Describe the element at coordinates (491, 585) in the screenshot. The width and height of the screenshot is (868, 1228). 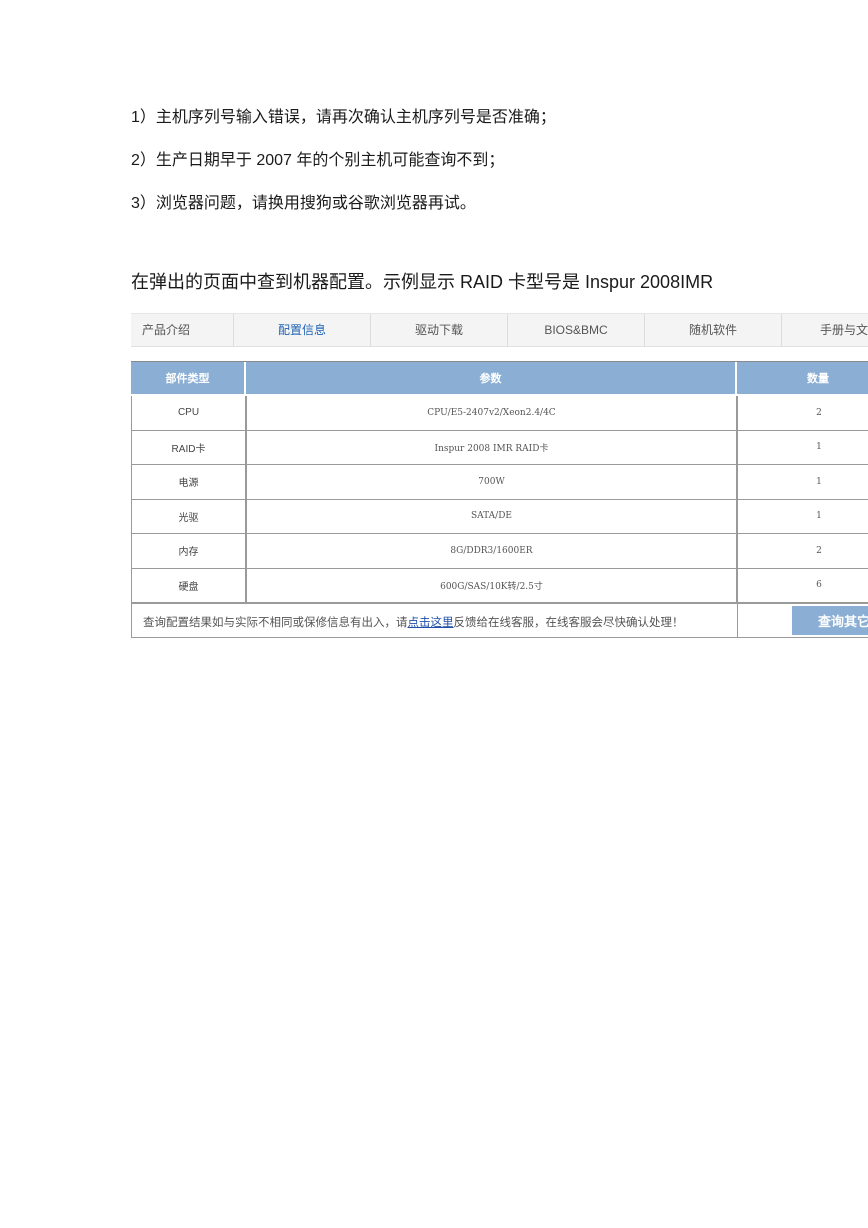
I see `cell-param: 600G/SAS/10K转/2.5寸` at that location.